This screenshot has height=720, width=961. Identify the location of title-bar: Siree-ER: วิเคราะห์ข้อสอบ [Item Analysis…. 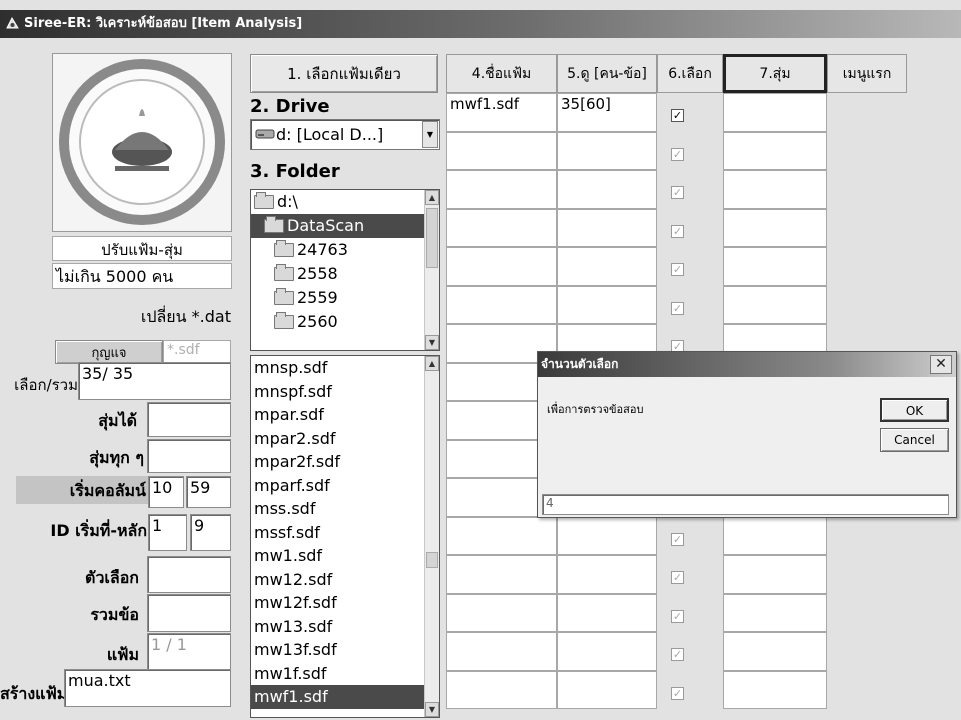
(480, 24).